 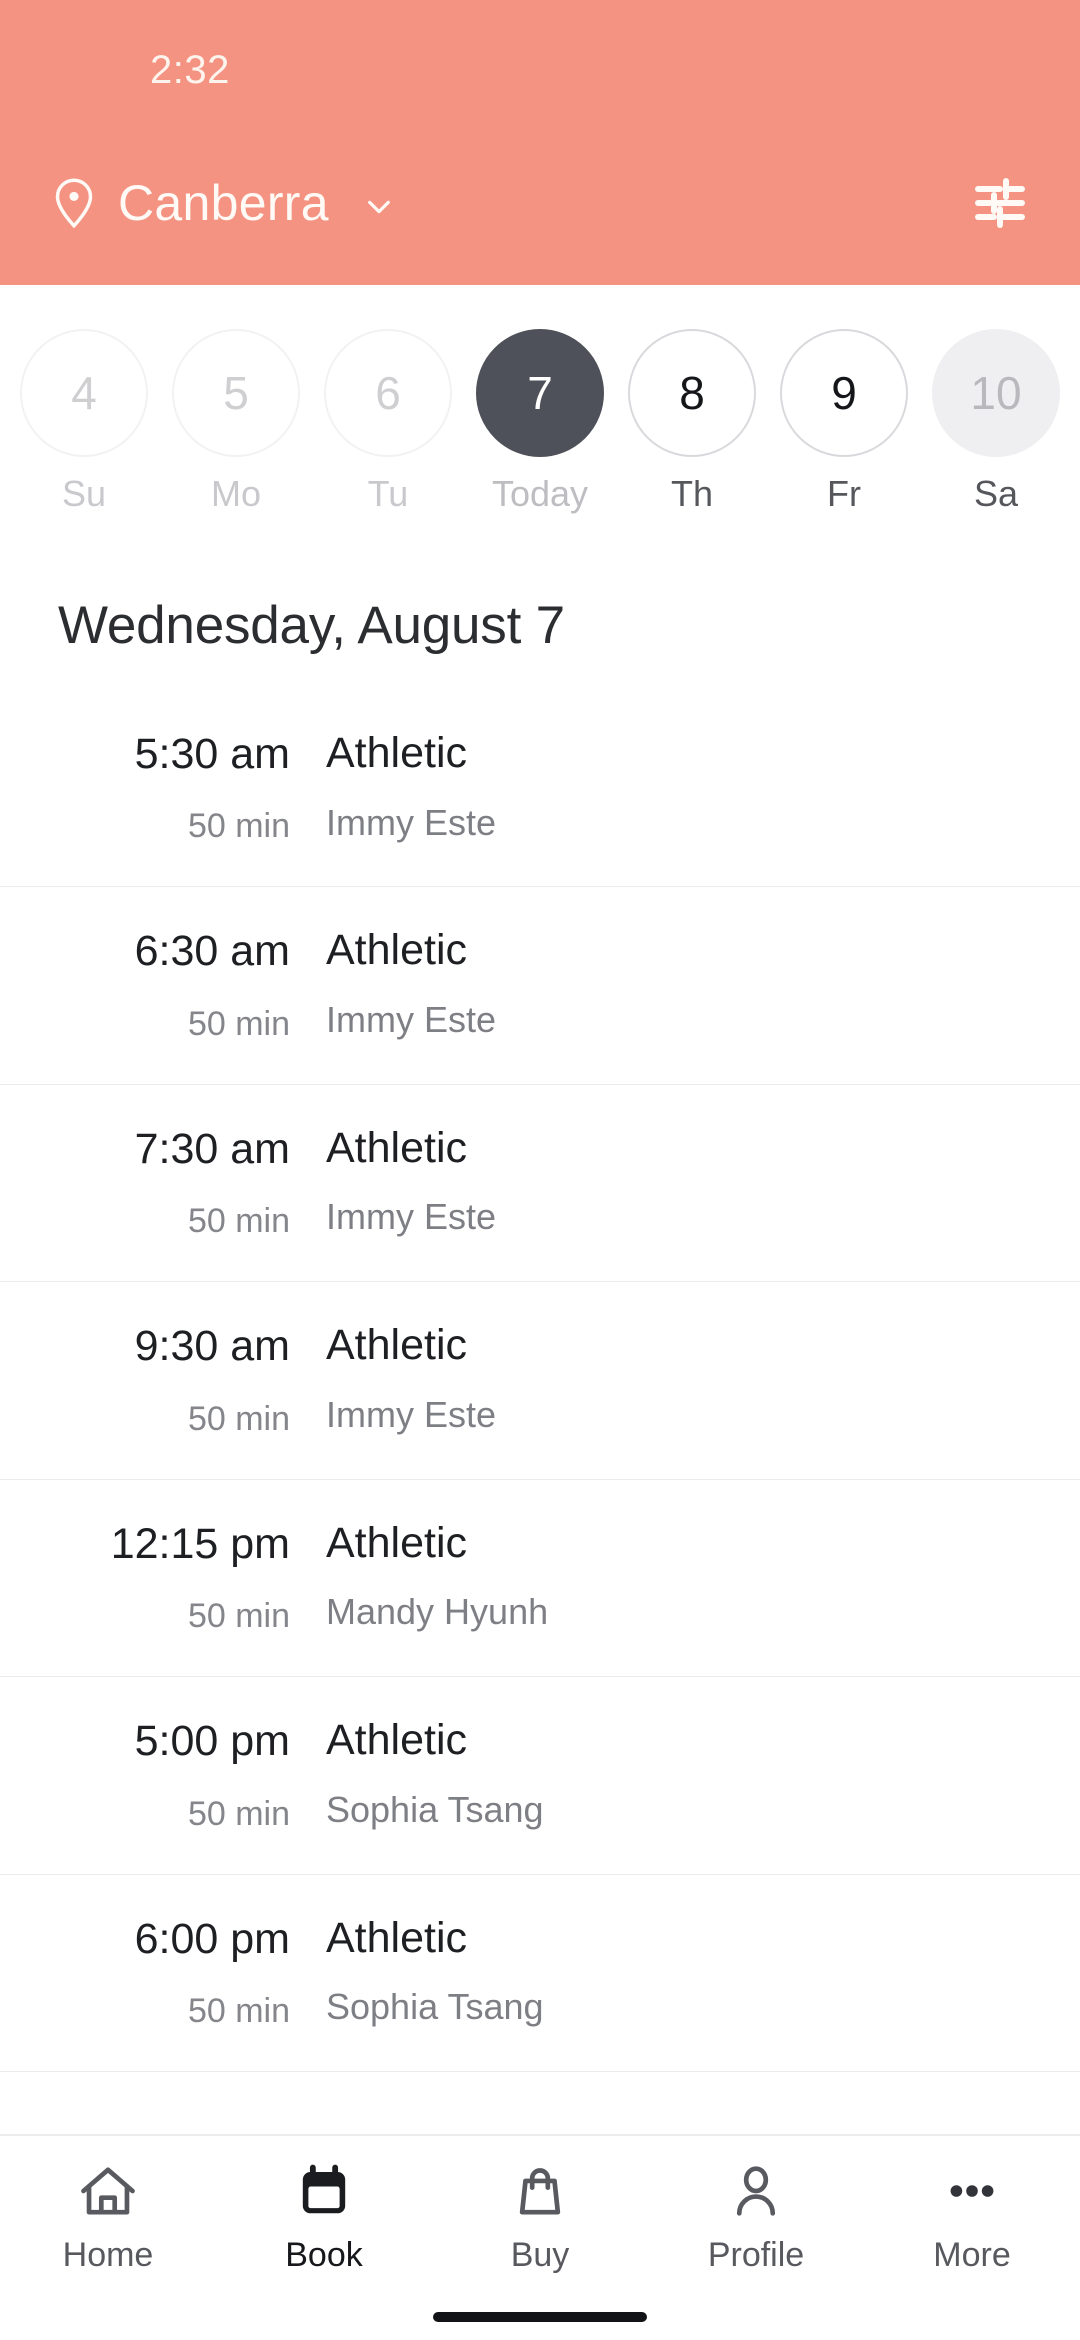 What do you see at coordinates (108, 2191) in the screenshot?
I see `home-icon` at bounding box center [108, 2191].